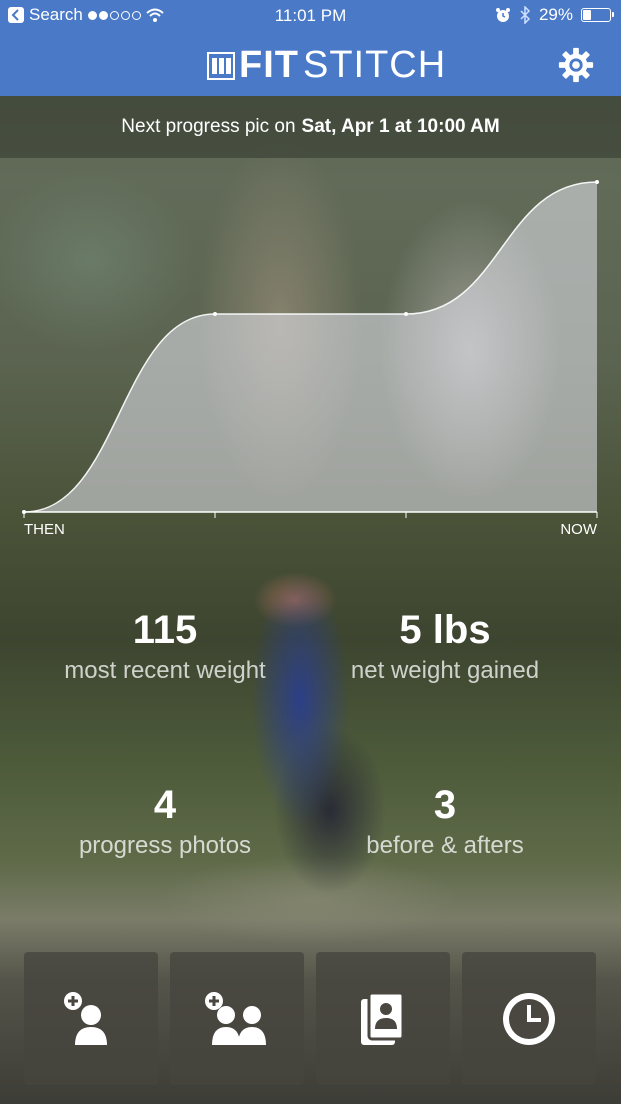 This screenshot has height=1104, width=621. I want to click on logo-text-bold: FIT, so click(269, 65).